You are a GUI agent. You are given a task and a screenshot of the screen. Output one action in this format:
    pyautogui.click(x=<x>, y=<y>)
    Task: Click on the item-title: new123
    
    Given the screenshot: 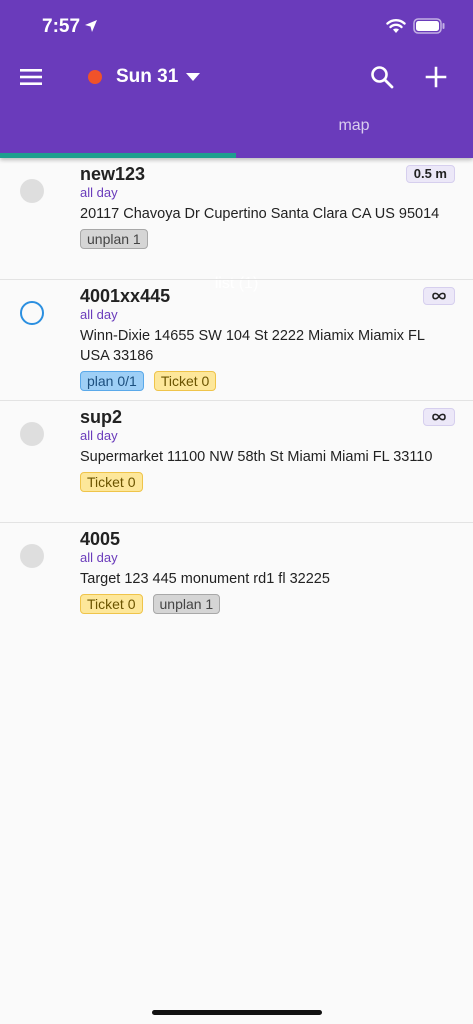 What is the action you would take?
    pyautogui.click(x=113, y=174)
    